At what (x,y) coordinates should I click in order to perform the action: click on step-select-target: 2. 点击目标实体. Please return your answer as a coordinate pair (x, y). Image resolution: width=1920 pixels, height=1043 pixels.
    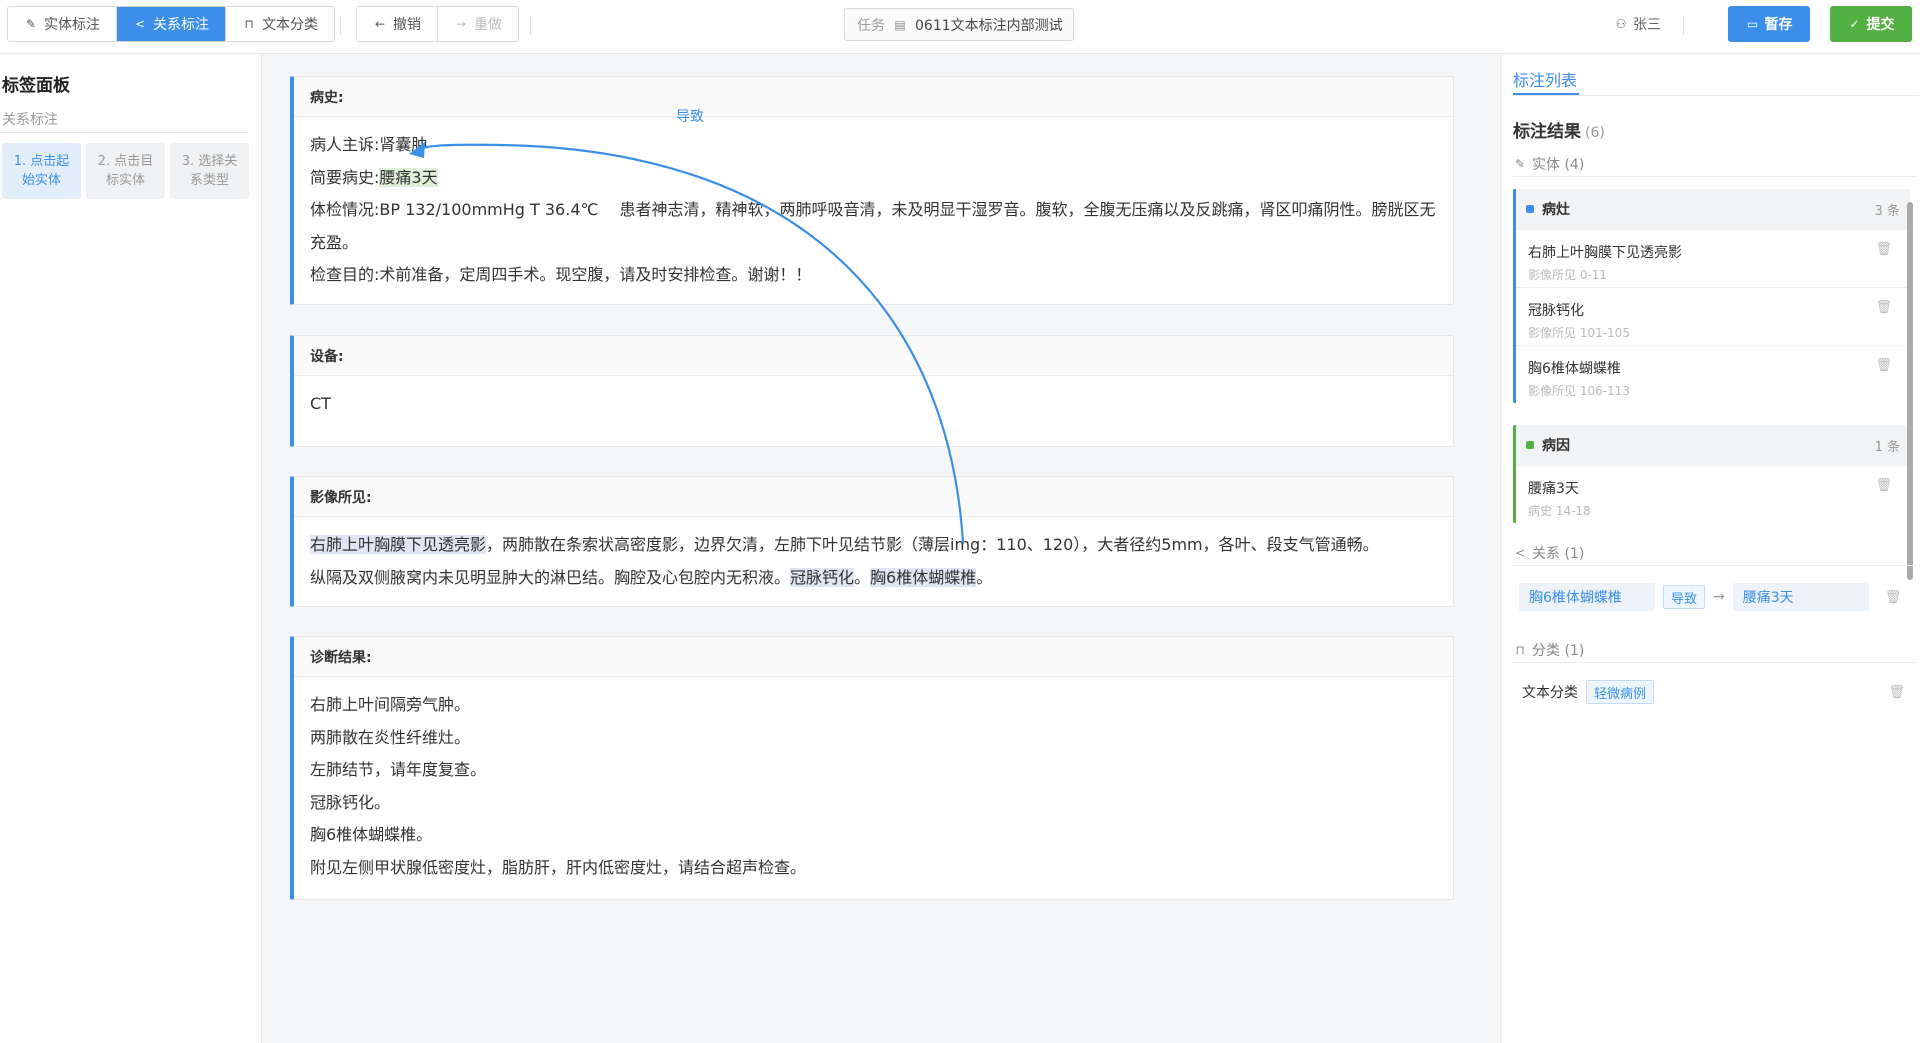
    Looking at the image, I should click on (125, 171).